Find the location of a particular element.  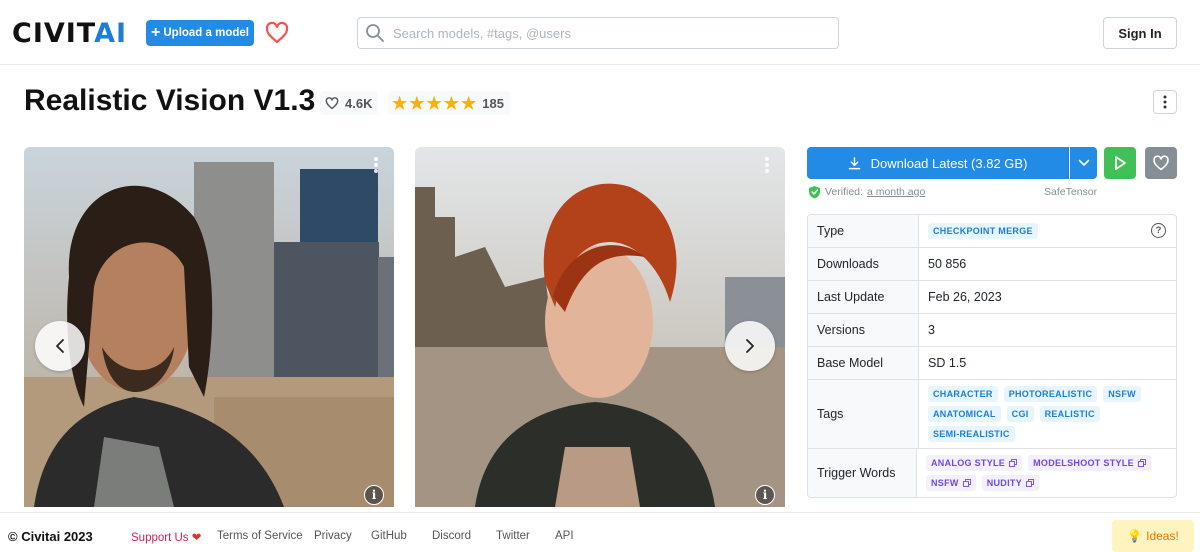

logo-text-ai: AI is located at coordinates (111, 33).